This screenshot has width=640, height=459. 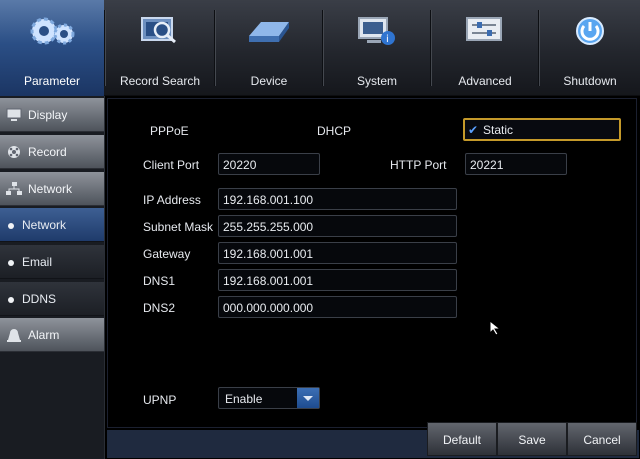 I want to click on upnp-label: UPNP, so click(x=160, y=400).